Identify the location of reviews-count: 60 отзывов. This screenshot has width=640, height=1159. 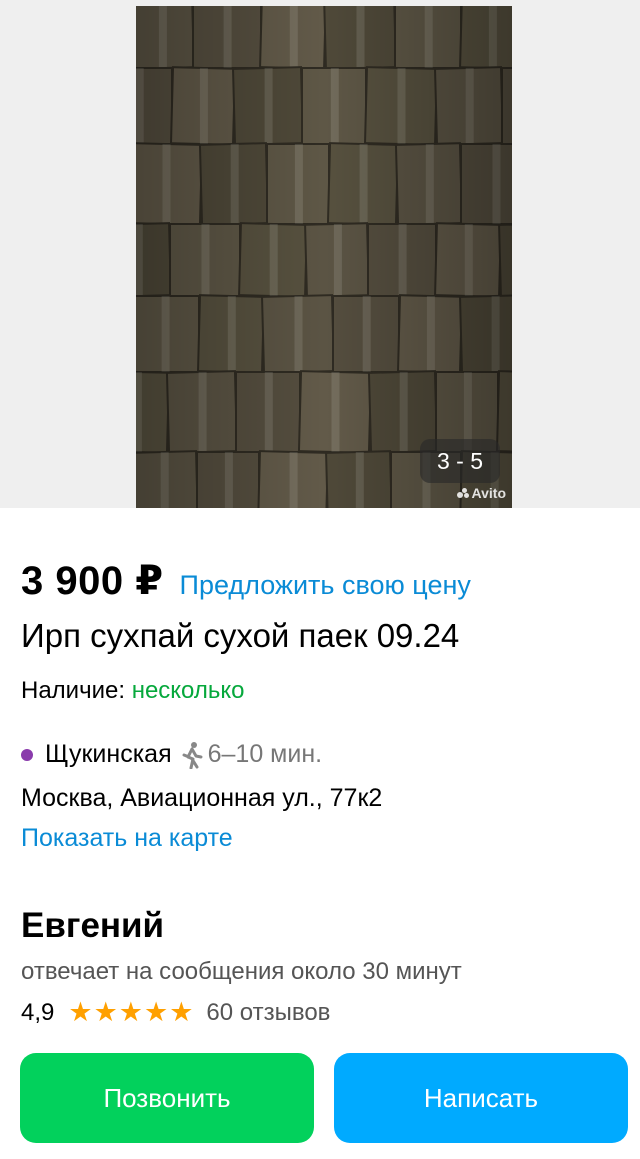
(268, 1012).